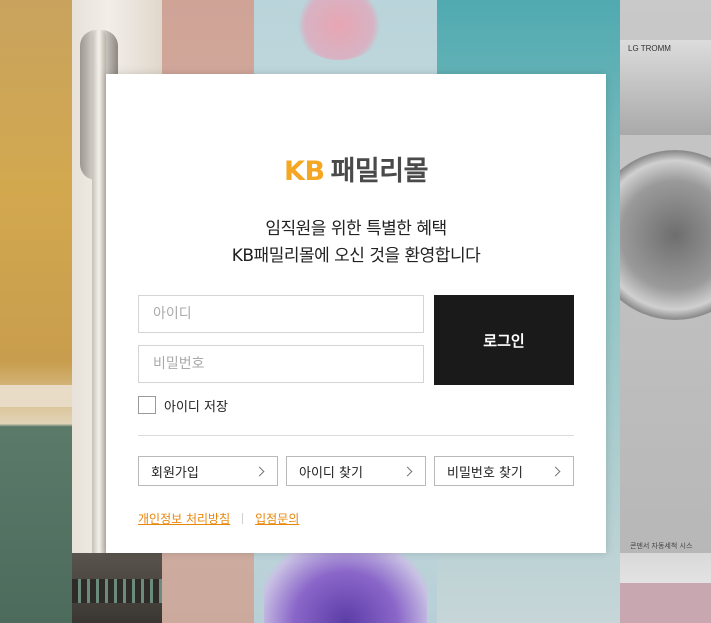 The height and width of the screenshot is (623, 711). What do you see at coordinates (175, 473) in the screenshot?
I see `signup-label: 회원가입` at bounding box center [175, 473].